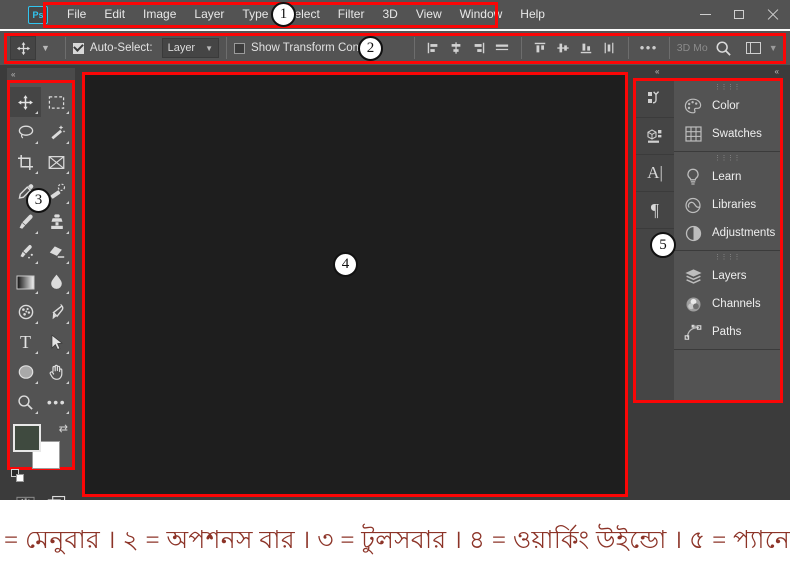 This screenshot has width=790, height=576. Describe the element at coordinates (25, 372) in the screenshot. I see `ellipse-tool` at that location.